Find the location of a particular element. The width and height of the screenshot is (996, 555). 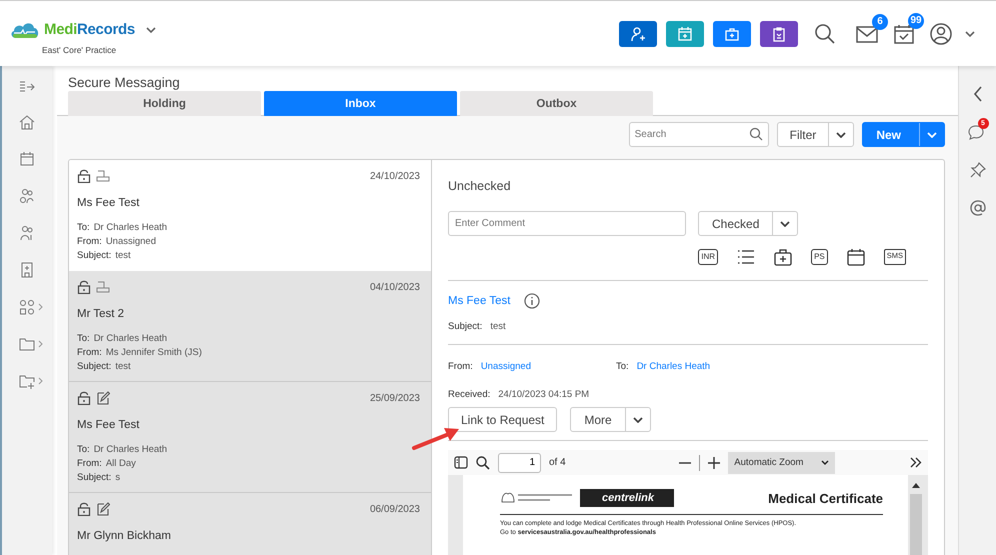

list-icon is located at coordinates (746, 256).